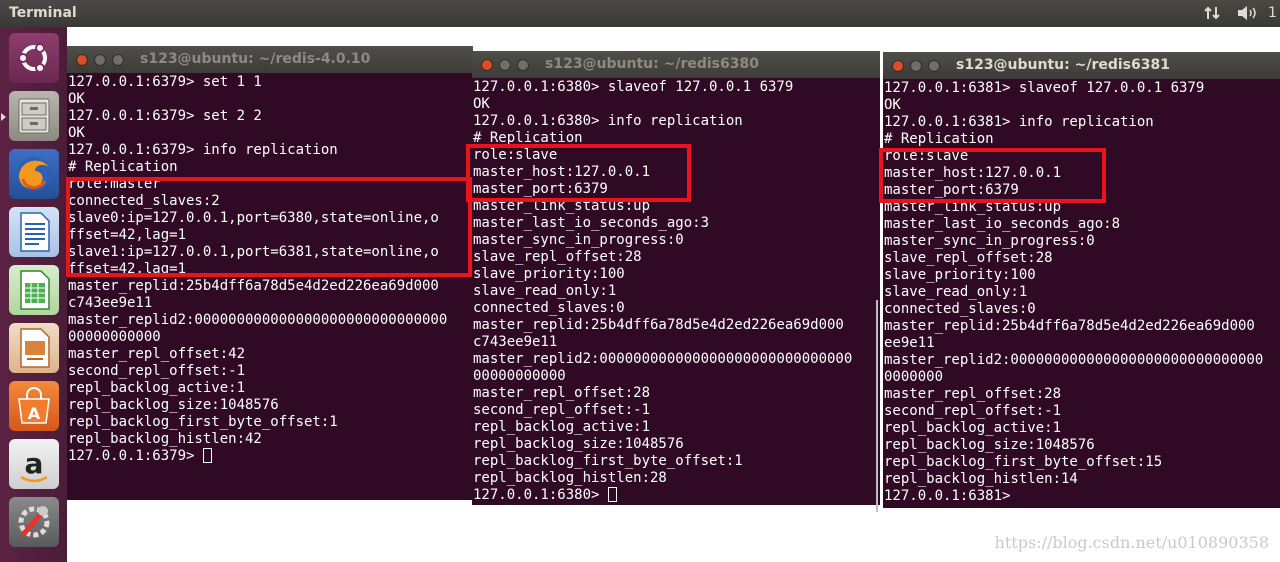  I want to click on ubuntu-dash-button, so click(34, 58).